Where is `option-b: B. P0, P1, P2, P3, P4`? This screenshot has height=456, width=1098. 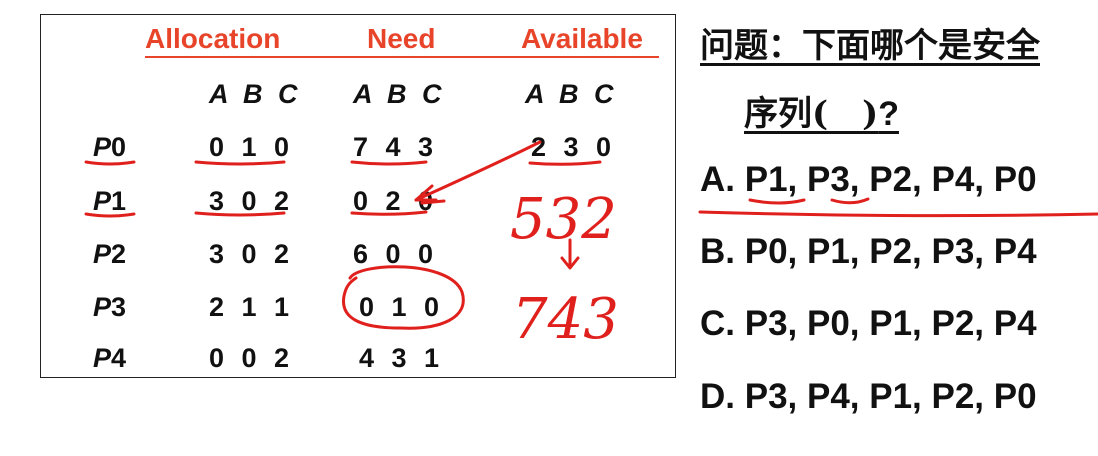
option-b: B. P0, P1, P2, P3, P4 is located at coordinates (868, 252).